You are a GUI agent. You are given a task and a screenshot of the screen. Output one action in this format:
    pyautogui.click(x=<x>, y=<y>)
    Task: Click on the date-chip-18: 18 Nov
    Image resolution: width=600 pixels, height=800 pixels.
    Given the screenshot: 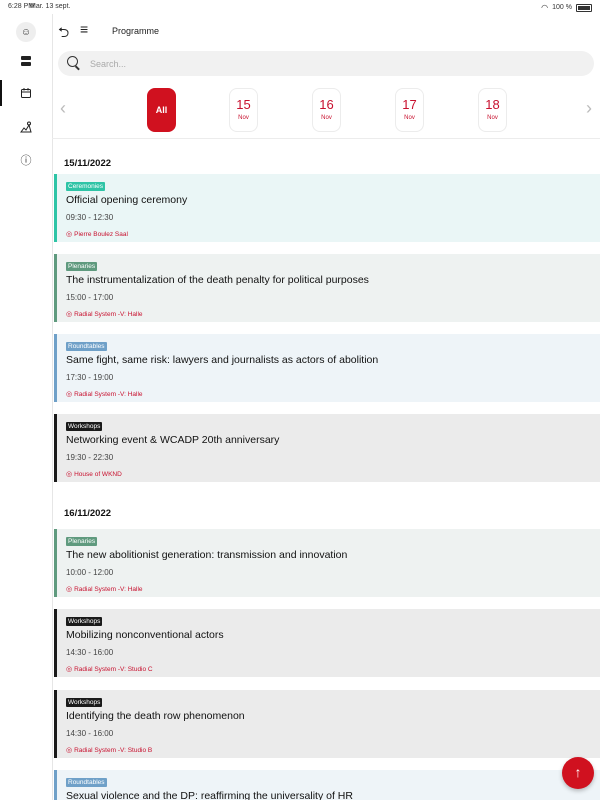 What is the action you would take?
    pyautogui.click(x=492, y=110)
    